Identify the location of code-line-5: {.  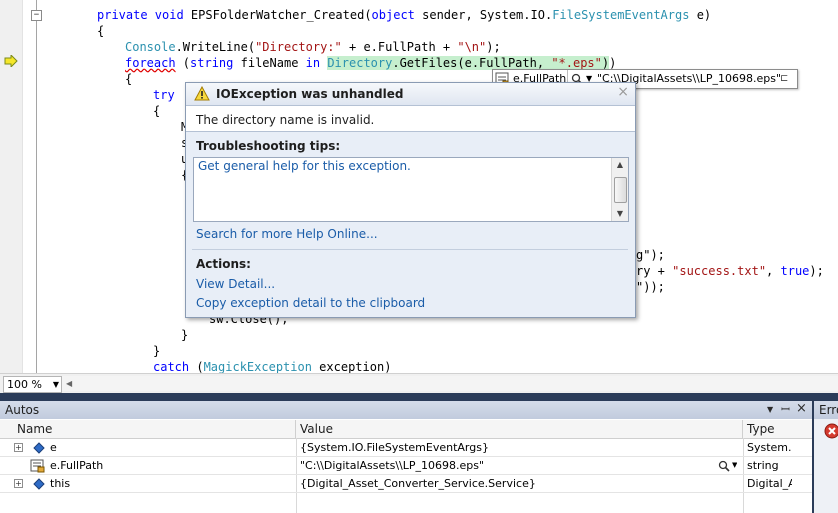
(128, 79).